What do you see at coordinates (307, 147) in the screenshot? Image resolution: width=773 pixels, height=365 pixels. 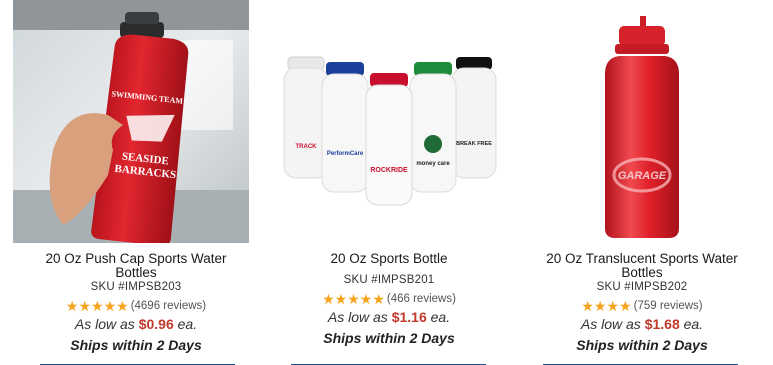 I see `print-track-text: TRACK` at bounding box center [307, 147].